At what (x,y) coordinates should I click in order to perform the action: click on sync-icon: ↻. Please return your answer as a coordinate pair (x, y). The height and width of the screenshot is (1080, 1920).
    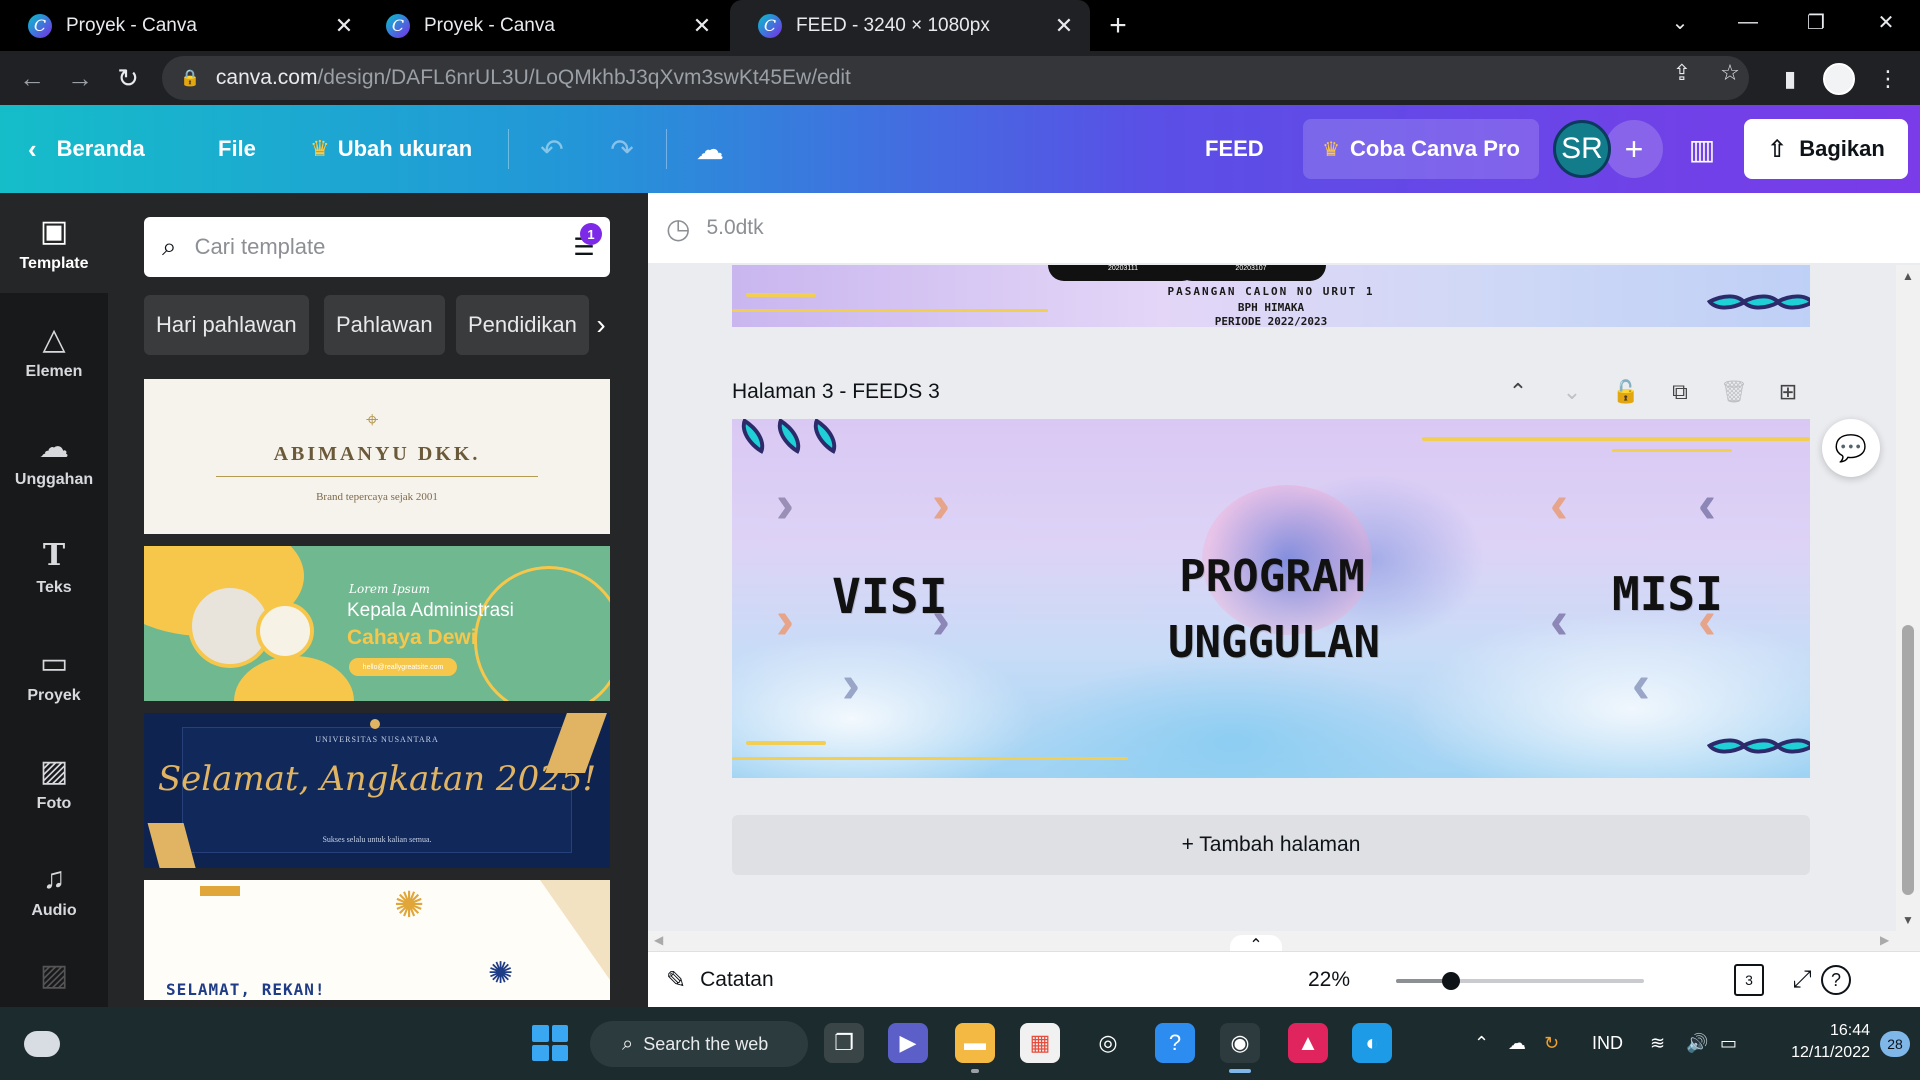
    Looking at the image, I should click on (1551, 1043).